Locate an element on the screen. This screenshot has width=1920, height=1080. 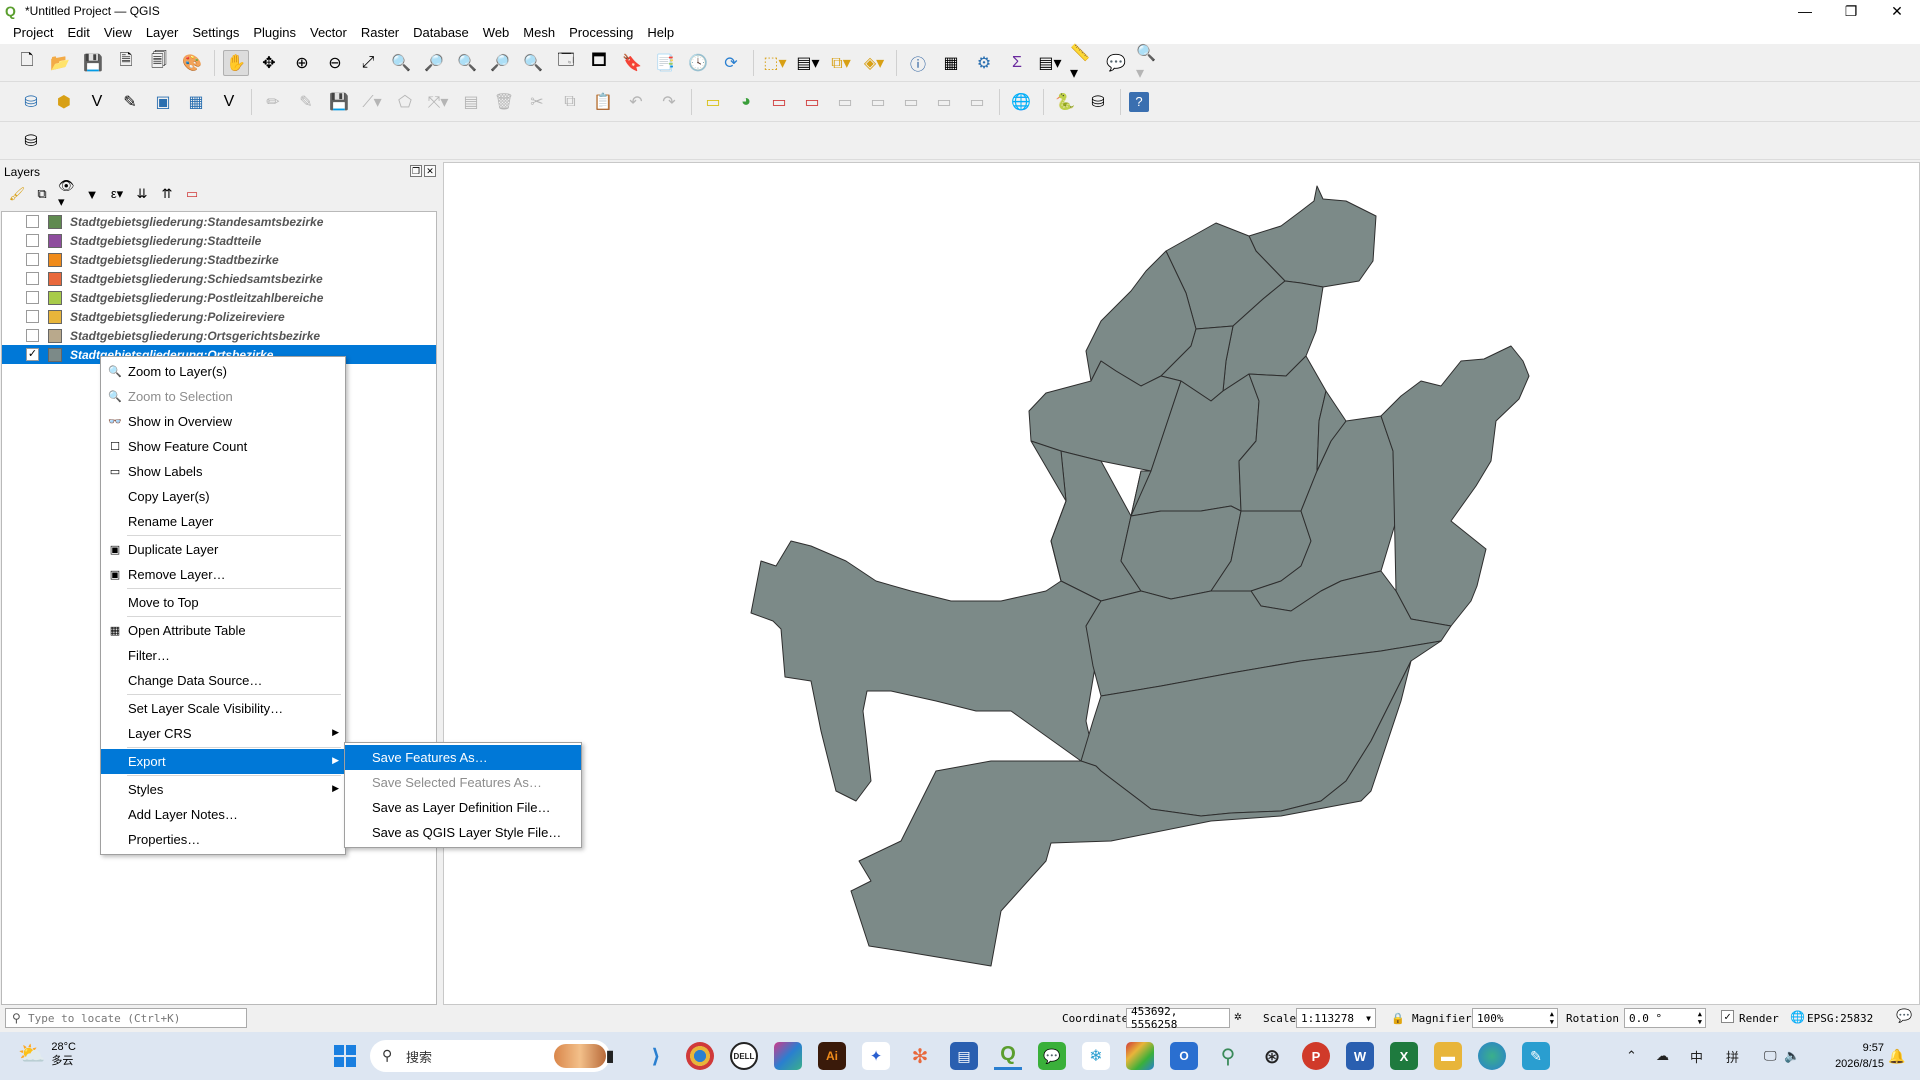
claude-icon: ✻ is located at coordinates (920, 1056).